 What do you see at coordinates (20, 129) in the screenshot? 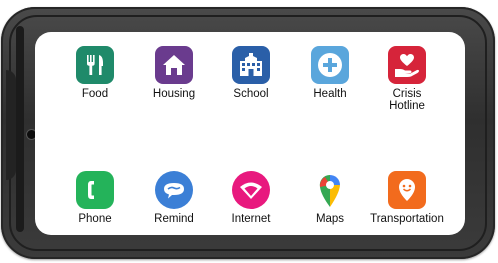
I see `phone-bezel` at bounding box center [20, 129].